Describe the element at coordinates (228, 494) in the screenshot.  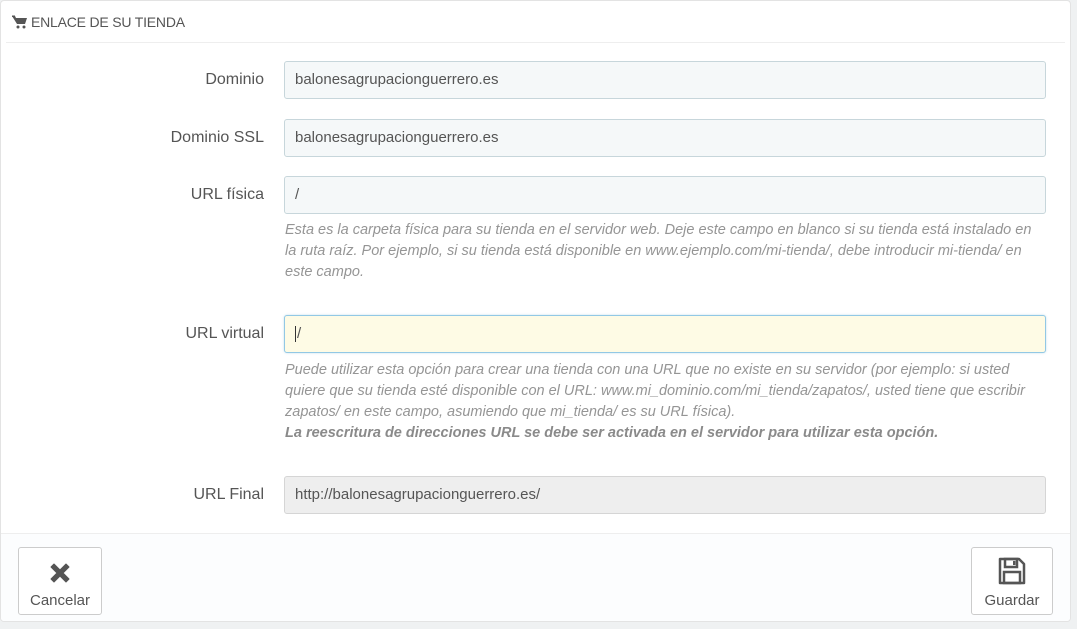
I see `final-url-label: URL Final` at that location.